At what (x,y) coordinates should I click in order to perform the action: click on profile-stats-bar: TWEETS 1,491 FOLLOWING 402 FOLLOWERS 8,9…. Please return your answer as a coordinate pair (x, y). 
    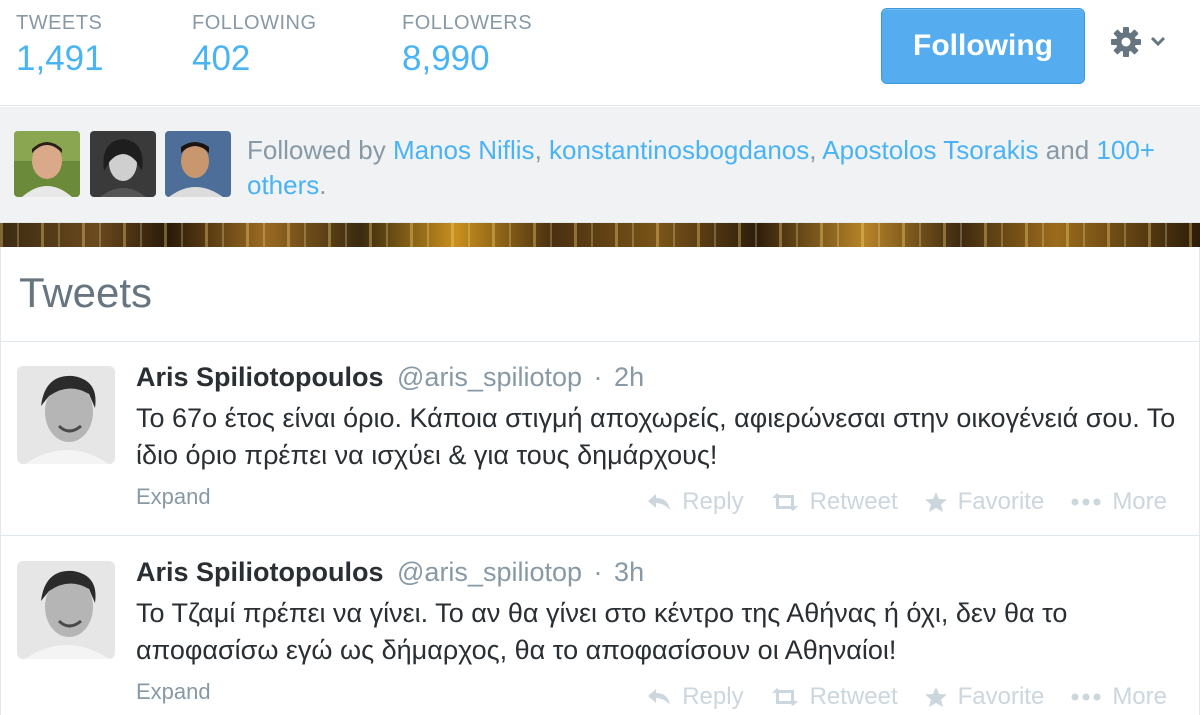
    Looking at the image, I should click on (600, 53).